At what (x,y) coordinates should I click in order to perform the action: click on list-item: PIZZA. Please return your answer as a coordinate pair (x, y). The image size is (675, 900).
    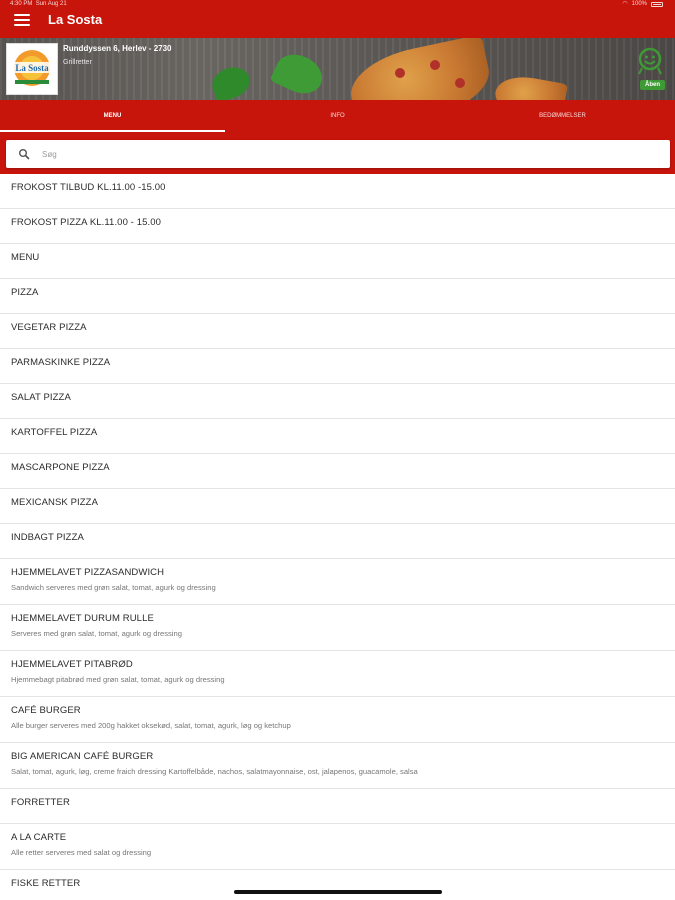
    Looking at the image, I should click on (337, 296).